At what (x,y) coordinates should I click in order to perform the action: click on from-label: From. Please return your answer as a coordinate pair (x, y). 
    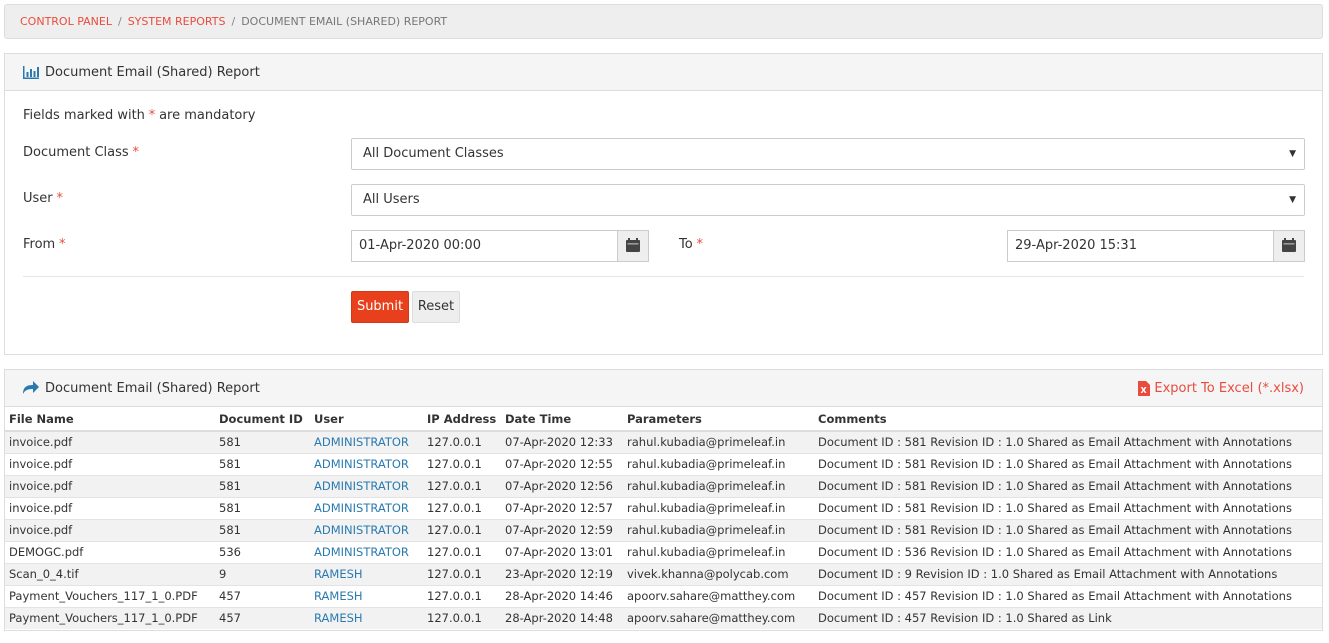
    Looking at the image, I should click on (39, 244).